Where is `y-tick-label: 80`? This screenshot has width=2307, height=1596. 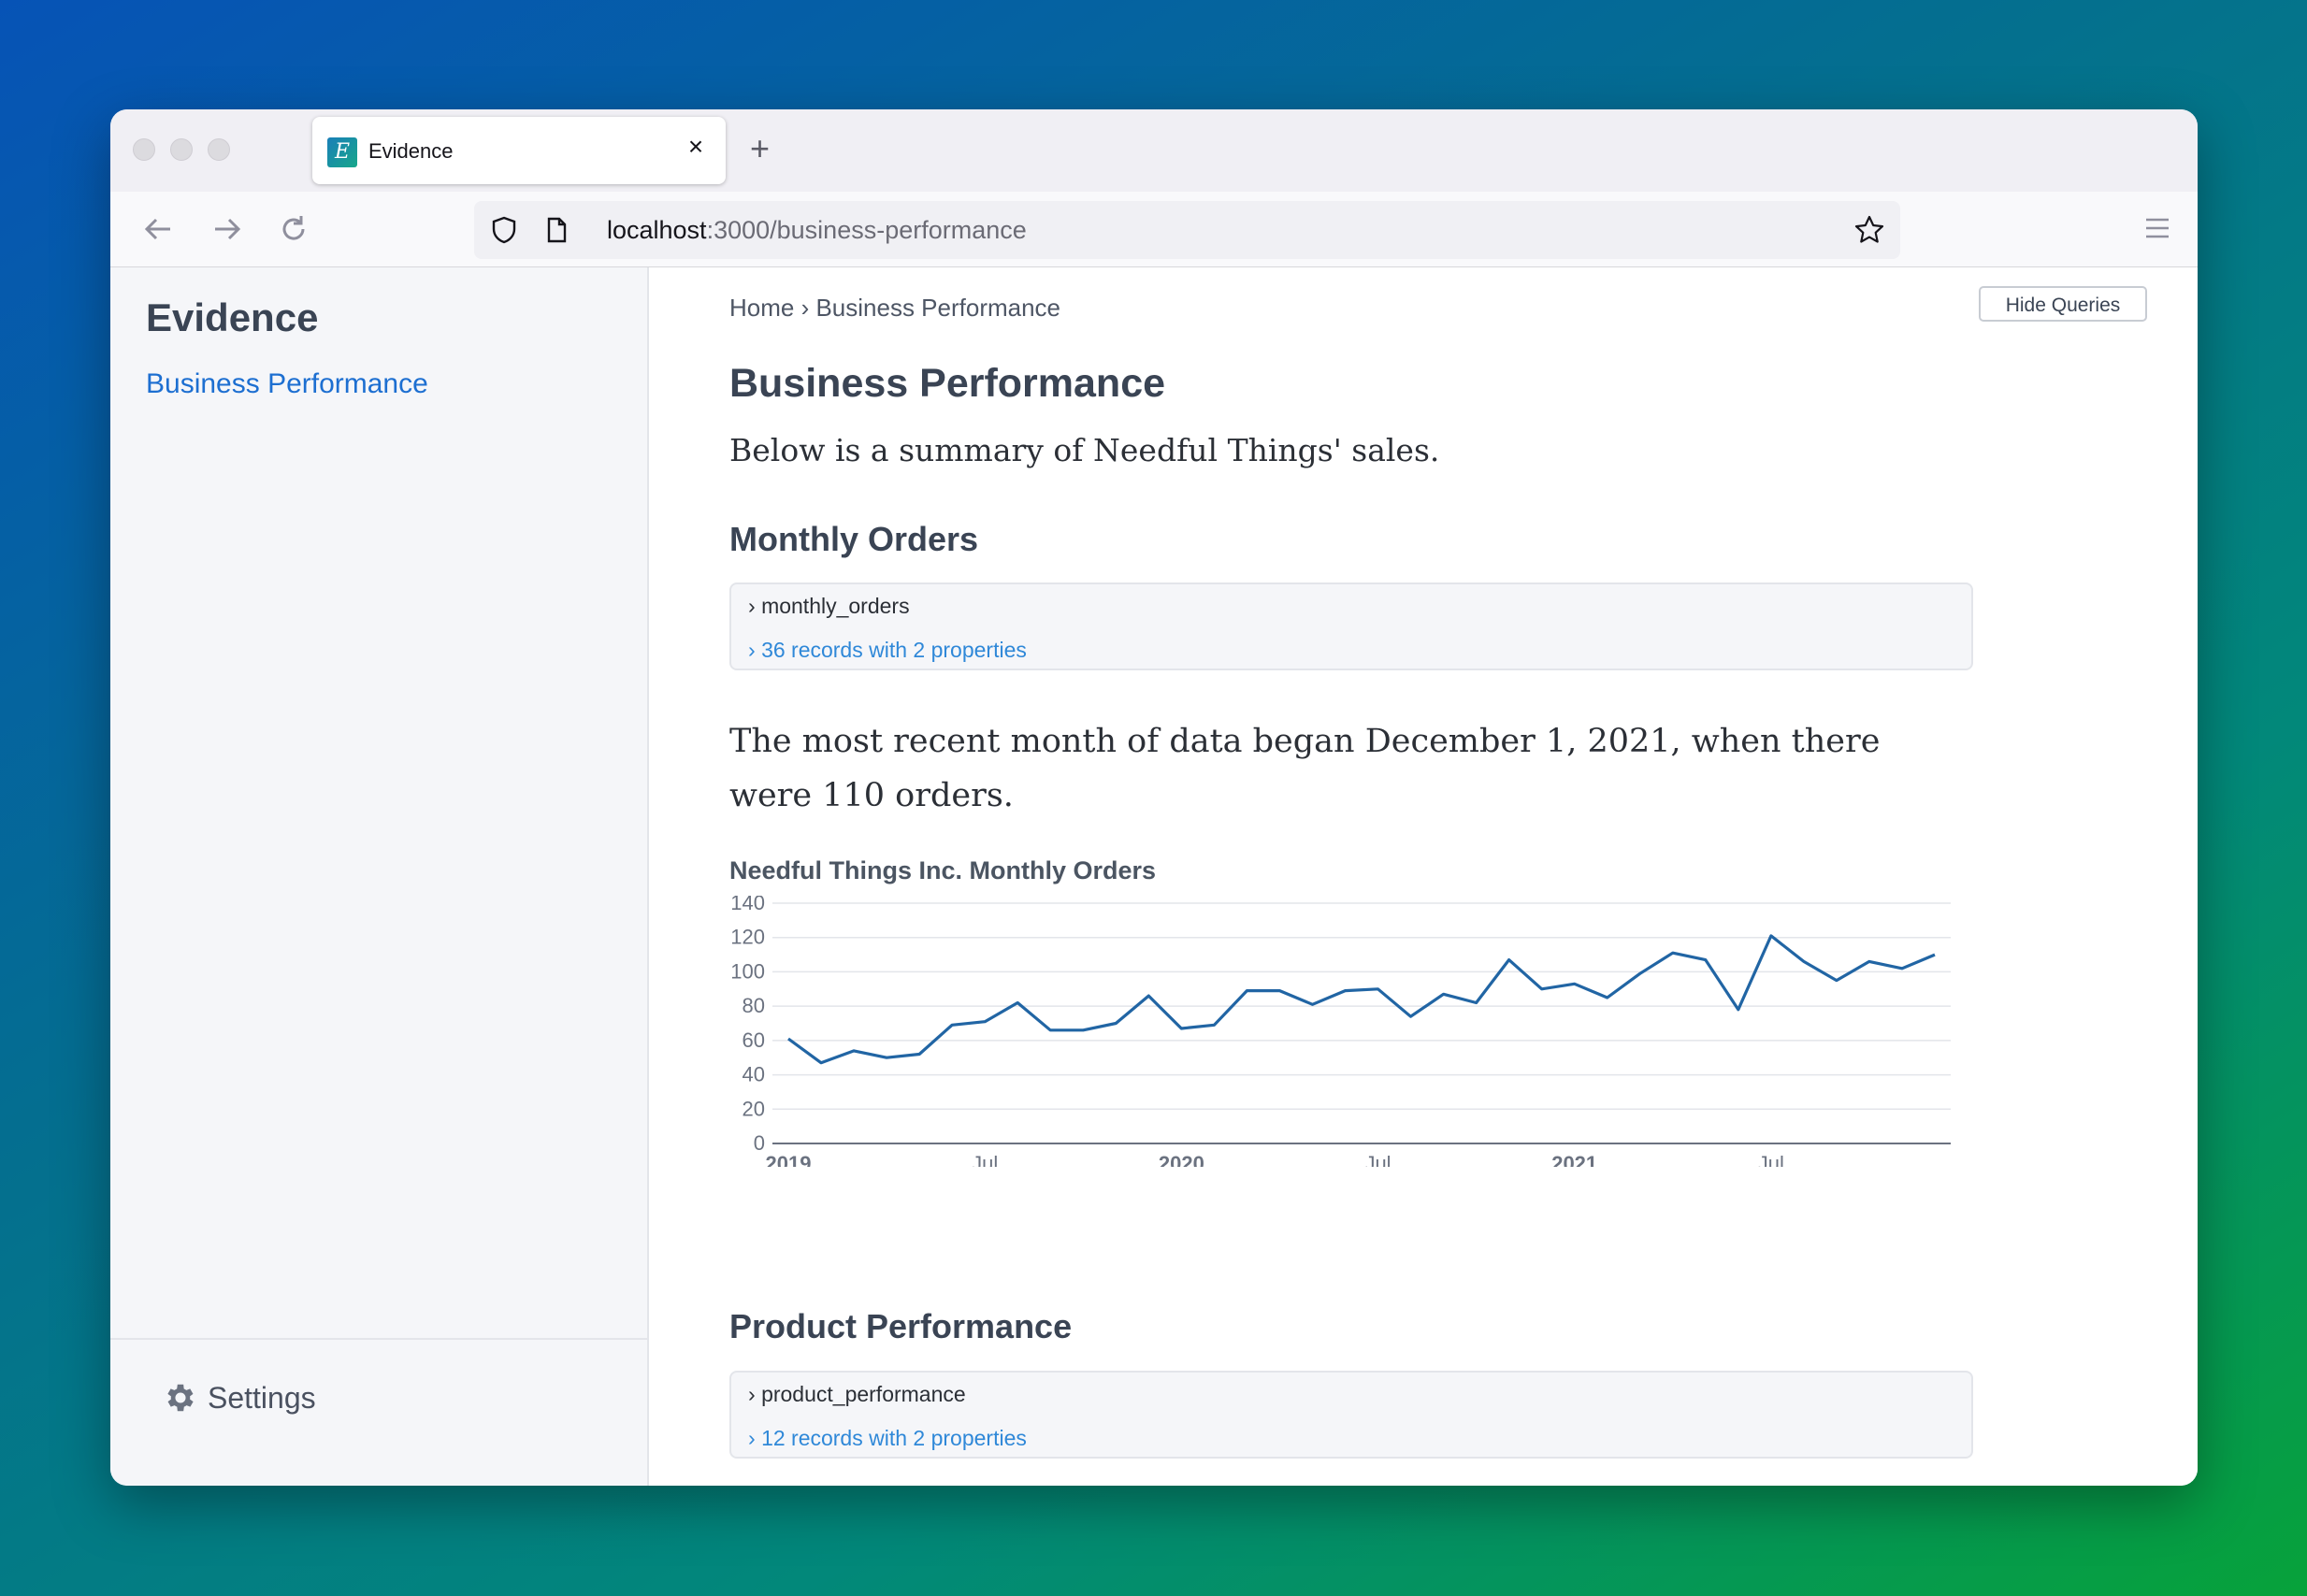
y-tick-label: 80 is located at coordinates (754, 1006).